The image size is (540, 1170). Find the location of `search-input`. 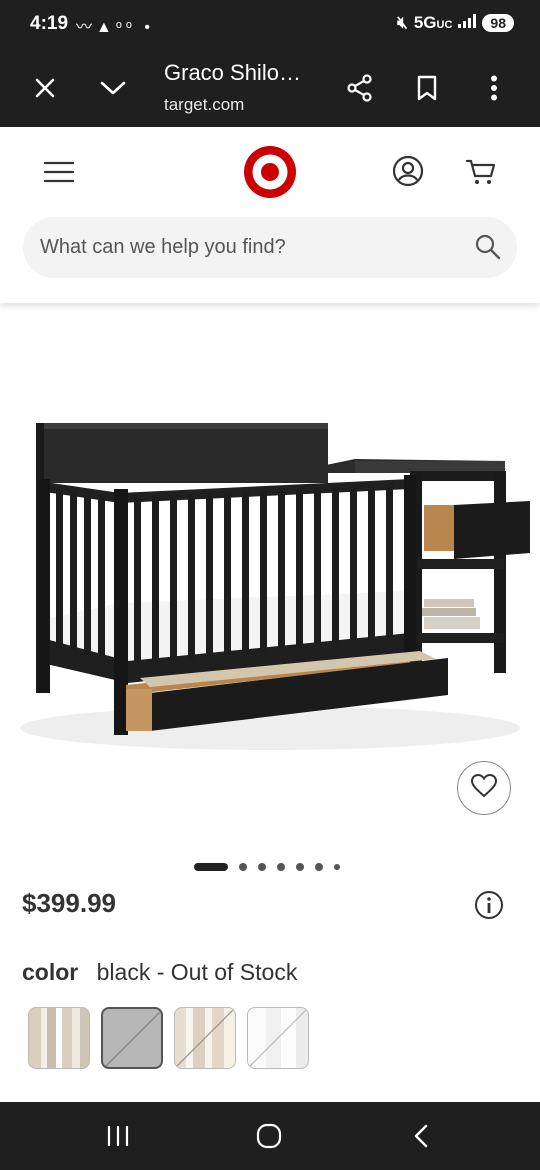

search-input is located at coordinates (250, 247).